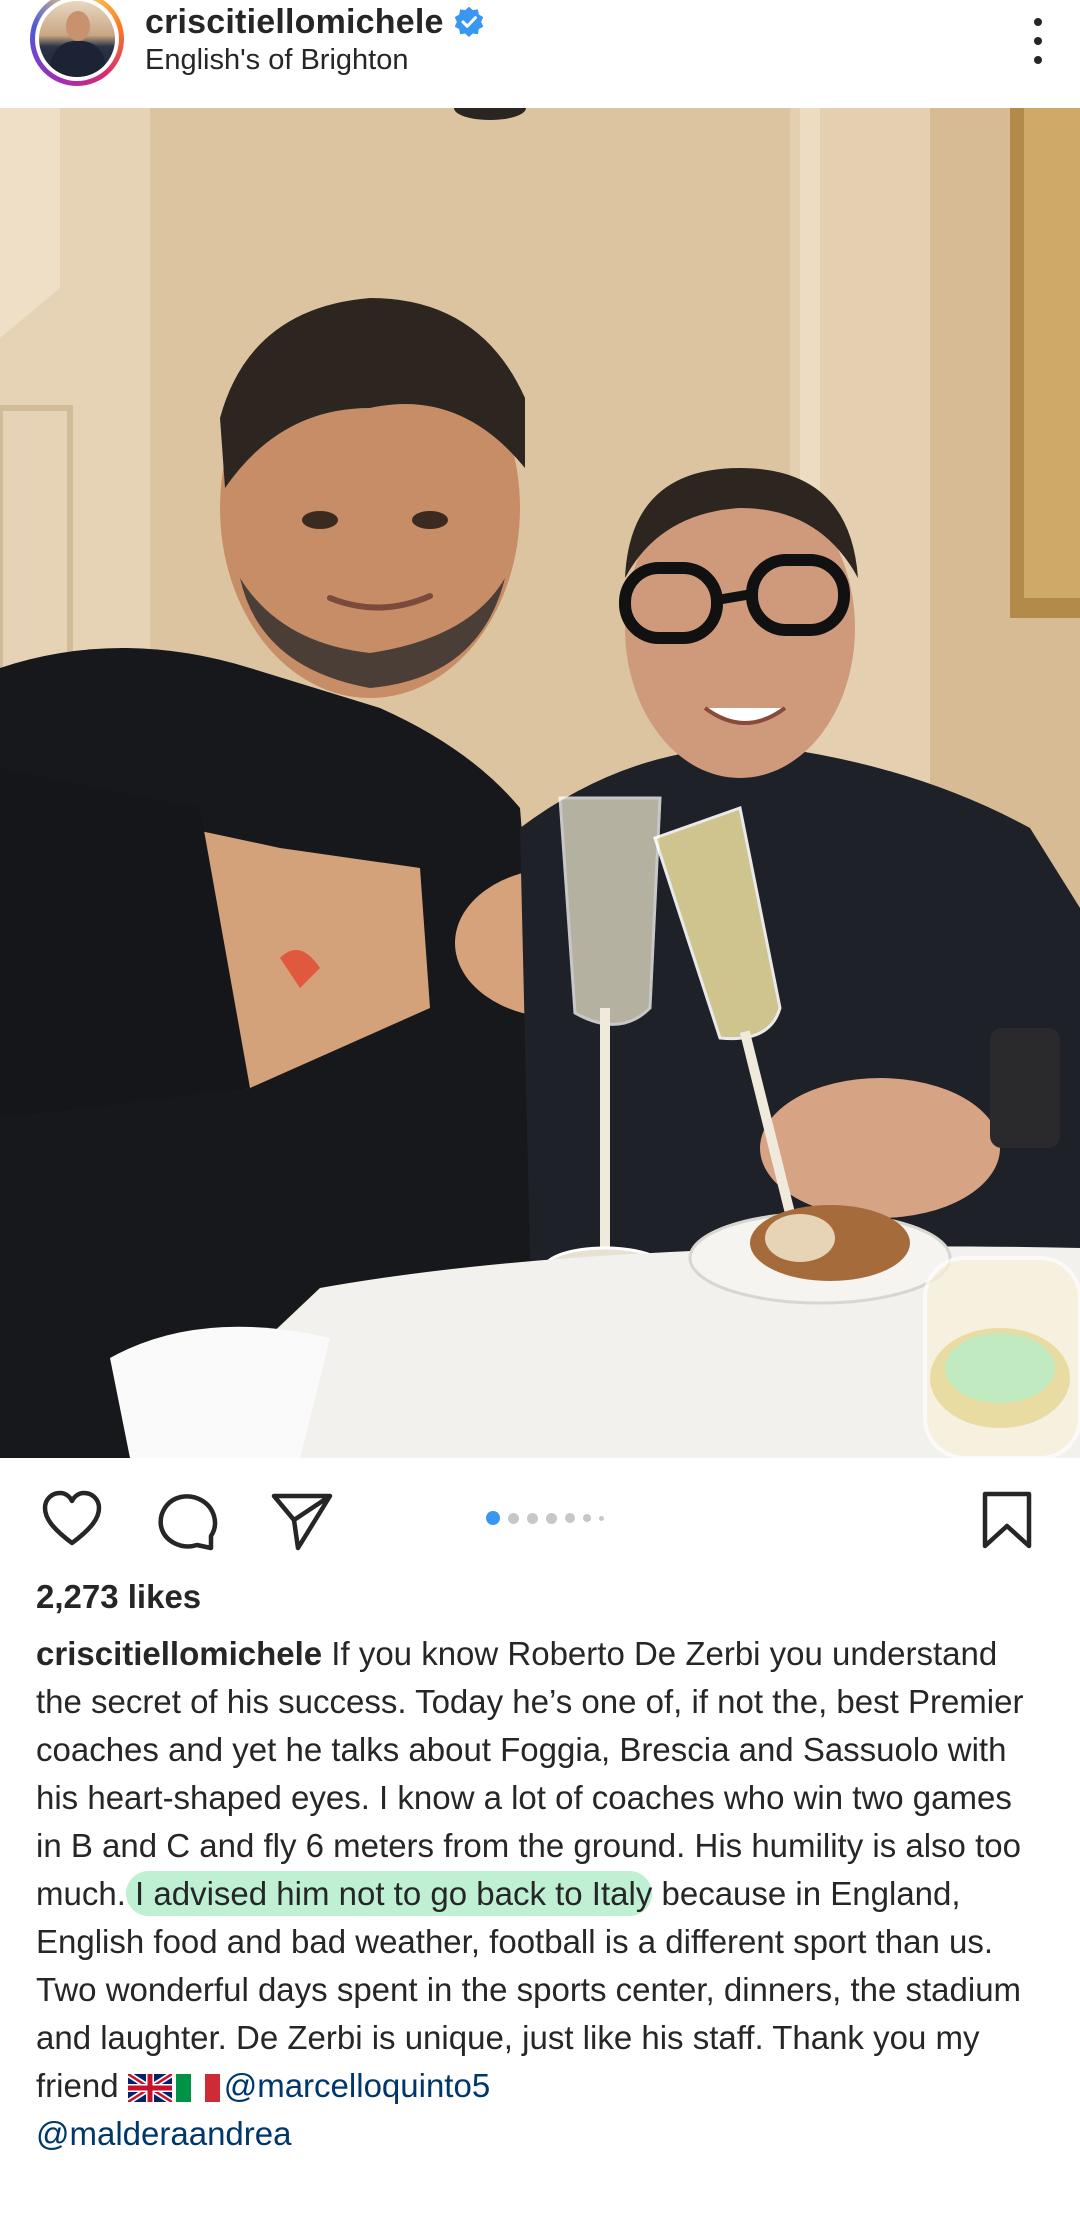 The image size is (1080, 2217). I want to click on avatar, so click(77, 43).